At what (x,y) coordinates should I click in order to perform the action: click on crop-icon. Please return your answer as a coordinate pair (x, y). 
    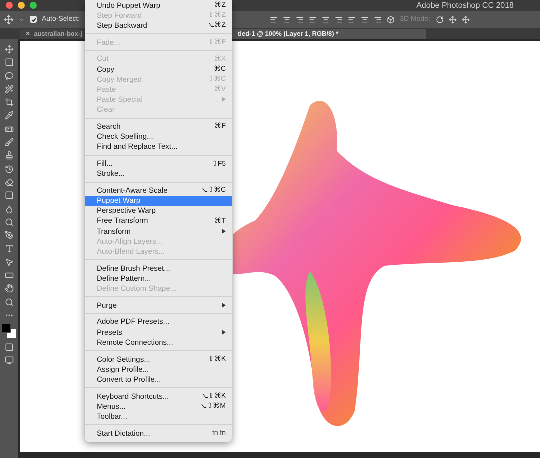
    Looking at the image, I should click on (9, 103).